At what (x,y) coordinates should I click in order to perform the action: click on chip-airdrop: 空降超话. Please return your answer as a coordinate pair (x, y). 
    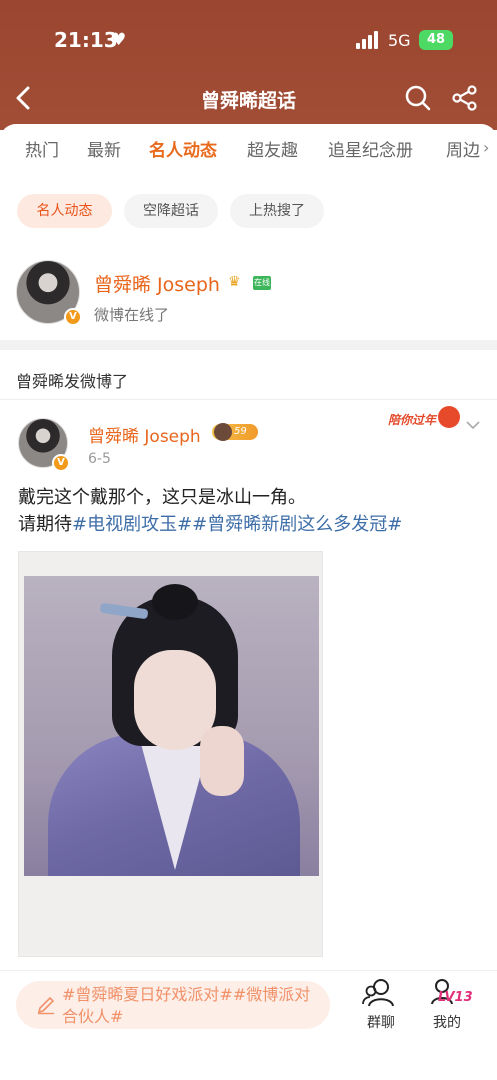
    Looking at the image, I should click on (171, 211).